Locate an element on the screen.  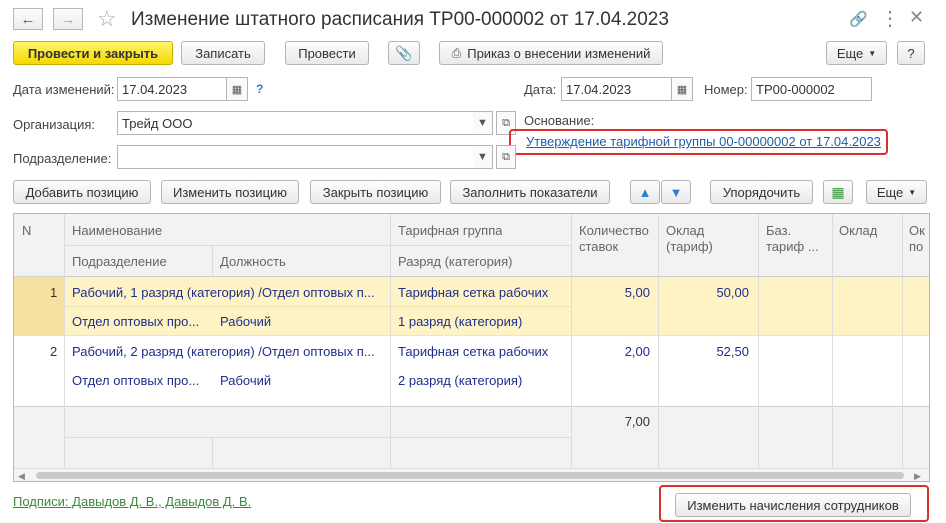
subdivision-field is located at coordinates (295, 157).